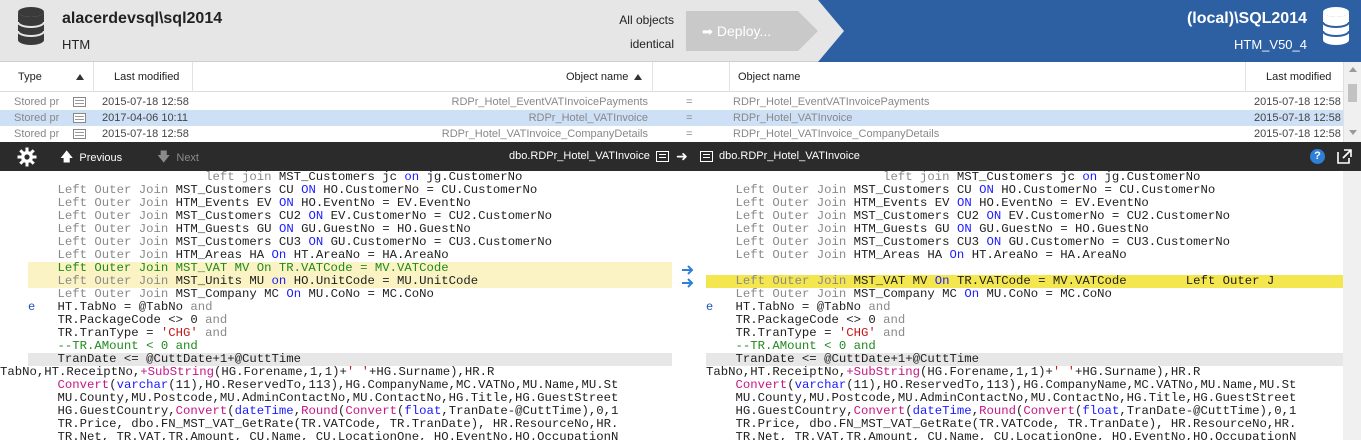  I want to click on help-icon: ?, so click(1317, 156).